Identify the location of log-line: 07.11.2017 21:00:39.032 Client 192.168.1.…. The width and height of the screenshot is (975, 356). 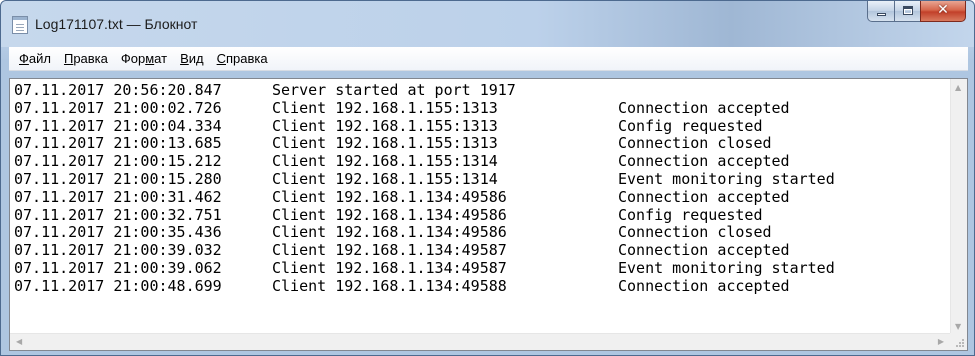
(482, 250).